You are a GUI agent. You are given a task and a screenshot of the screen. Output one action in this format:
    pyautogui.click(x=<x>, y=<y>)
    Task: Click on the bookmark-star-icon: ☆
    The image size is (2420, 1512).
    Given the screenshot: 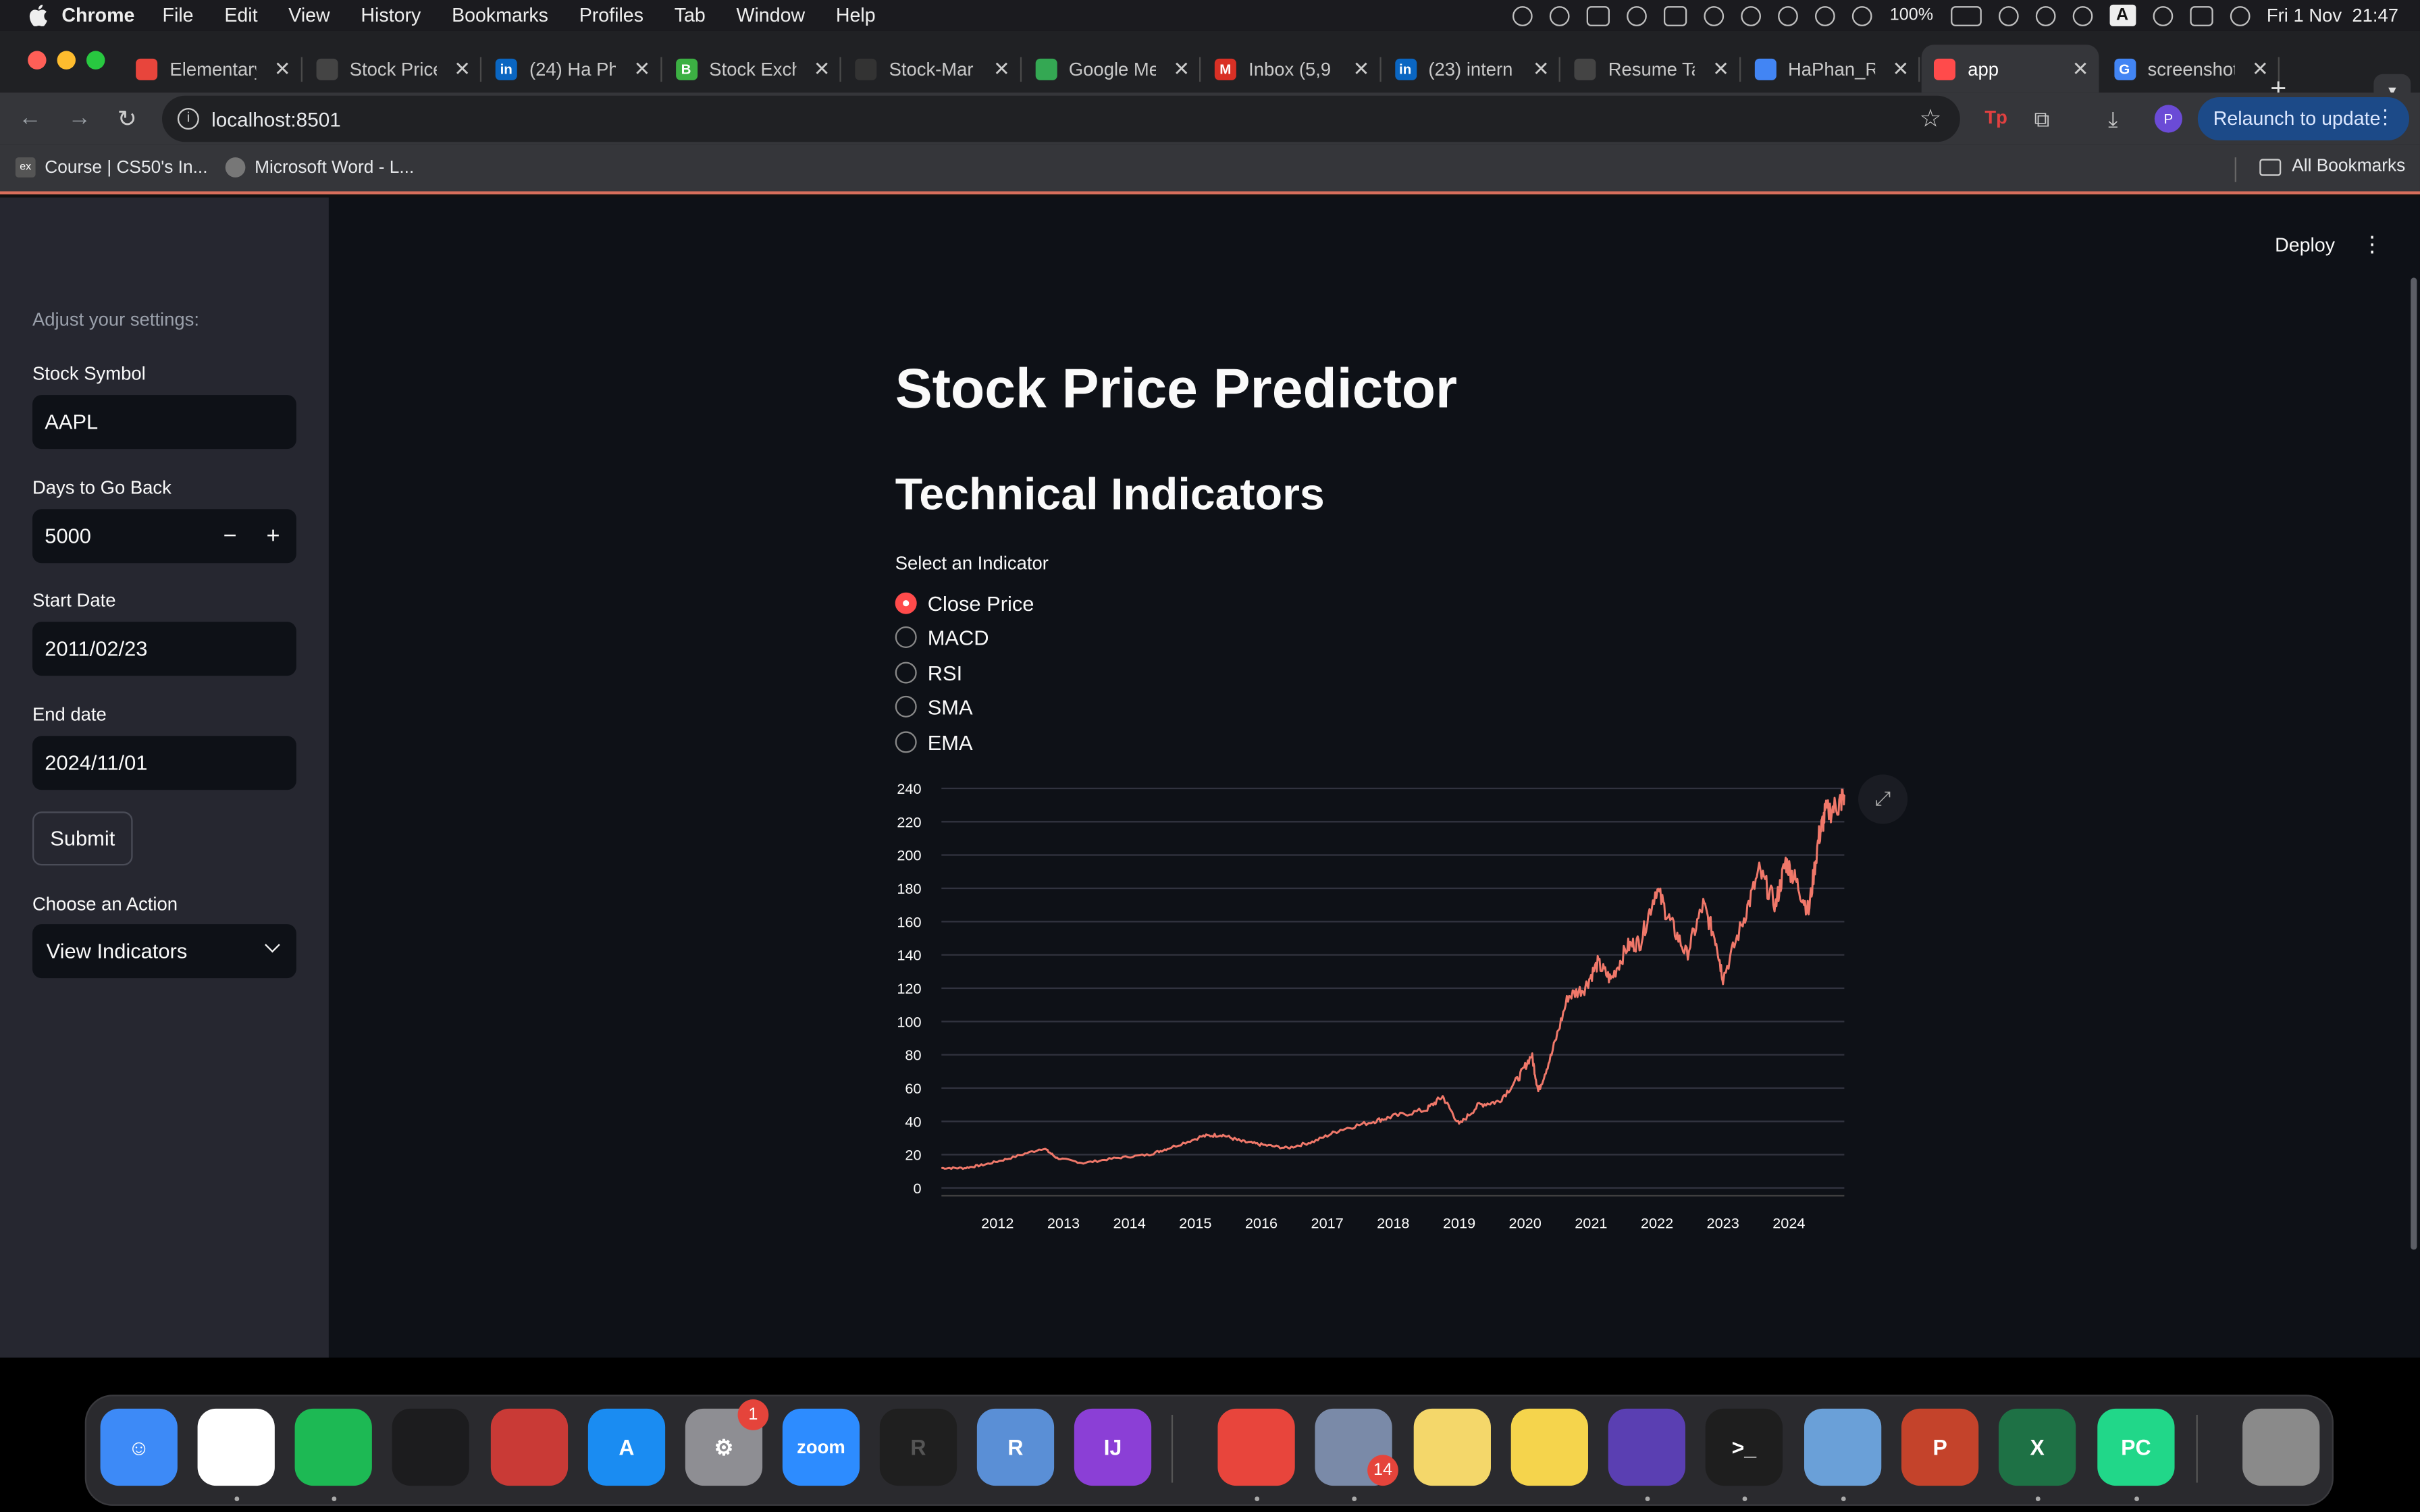 What is the action you would take?
    pyautogui.click(x=1931, y=118)
    